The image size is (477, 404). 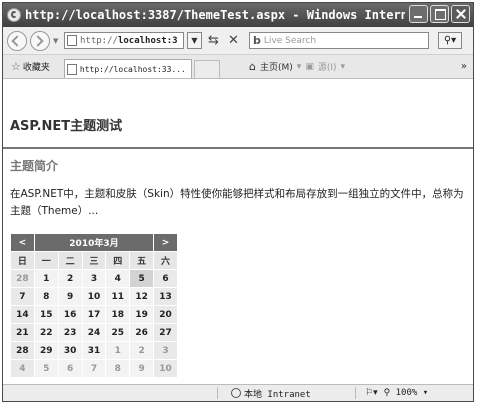 I want to click on calendar-day: 22, so click(x=46, y=332).